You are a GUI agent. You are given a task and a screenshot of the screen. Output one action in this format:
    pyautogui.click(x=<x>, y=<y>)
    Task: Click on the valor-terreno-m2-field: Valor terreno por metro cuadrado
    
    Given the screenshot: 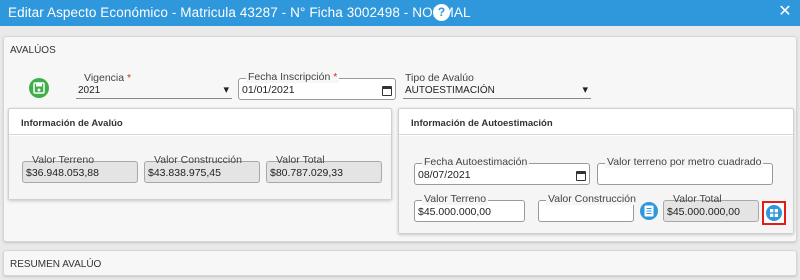 What is the action you would take?
    pyautogui.click(x=685, y=170)
    